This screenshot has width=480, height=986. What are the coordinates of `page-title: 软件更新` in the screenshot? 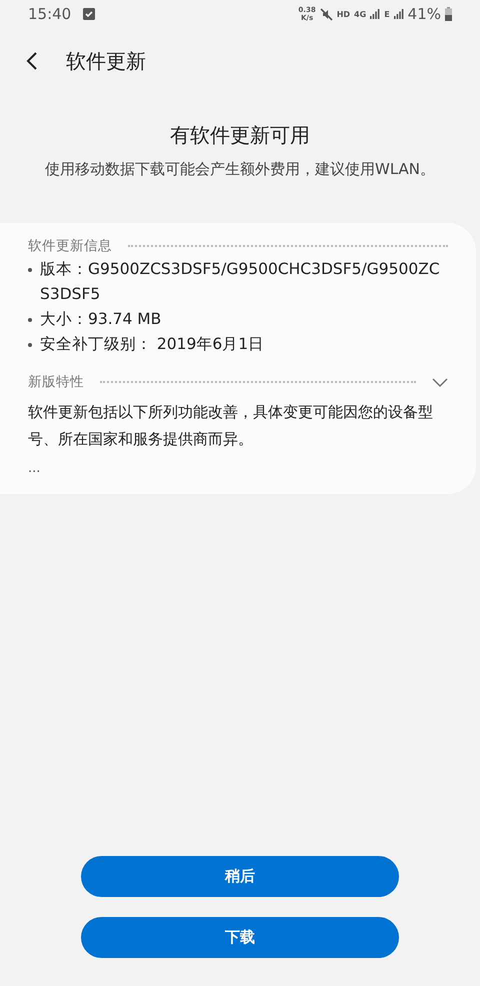 It's located at (106, 61).